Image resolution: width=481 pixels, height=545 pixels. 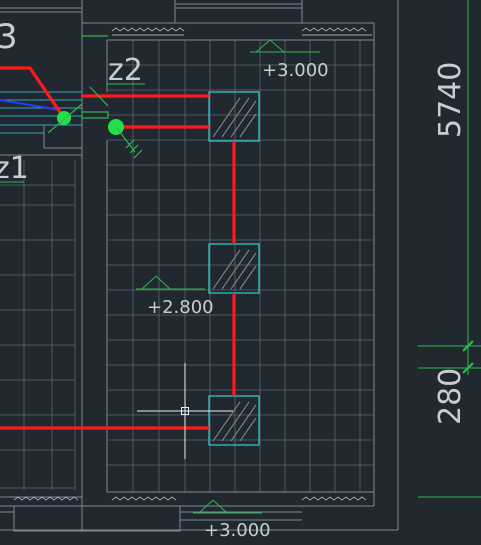 What do you see at coordinates (234, 116) in the screenshot?
I see `column-top` at bounding box center [234, 116].